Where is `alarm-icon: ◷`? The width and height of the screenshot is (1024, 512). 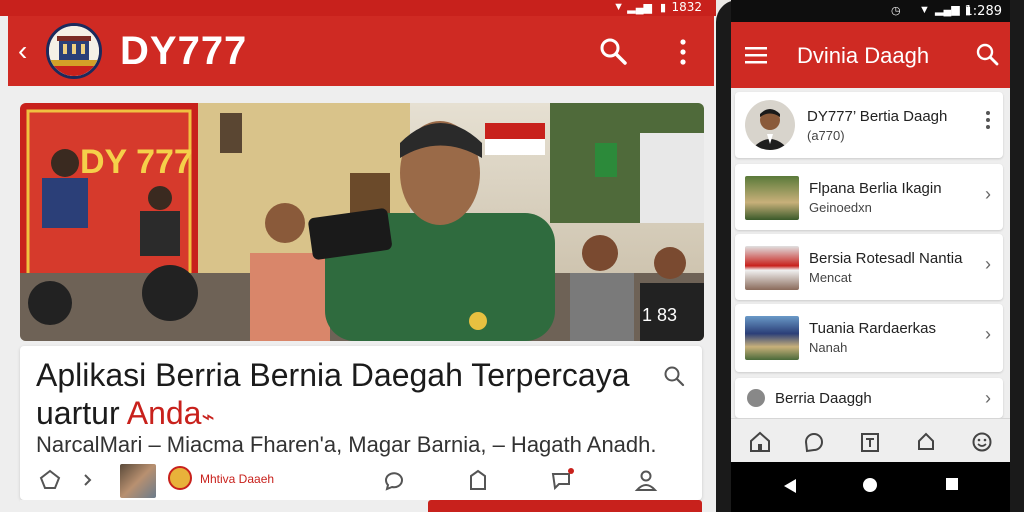
alarm-icon: ◷ is located at coordinates (896, 11).